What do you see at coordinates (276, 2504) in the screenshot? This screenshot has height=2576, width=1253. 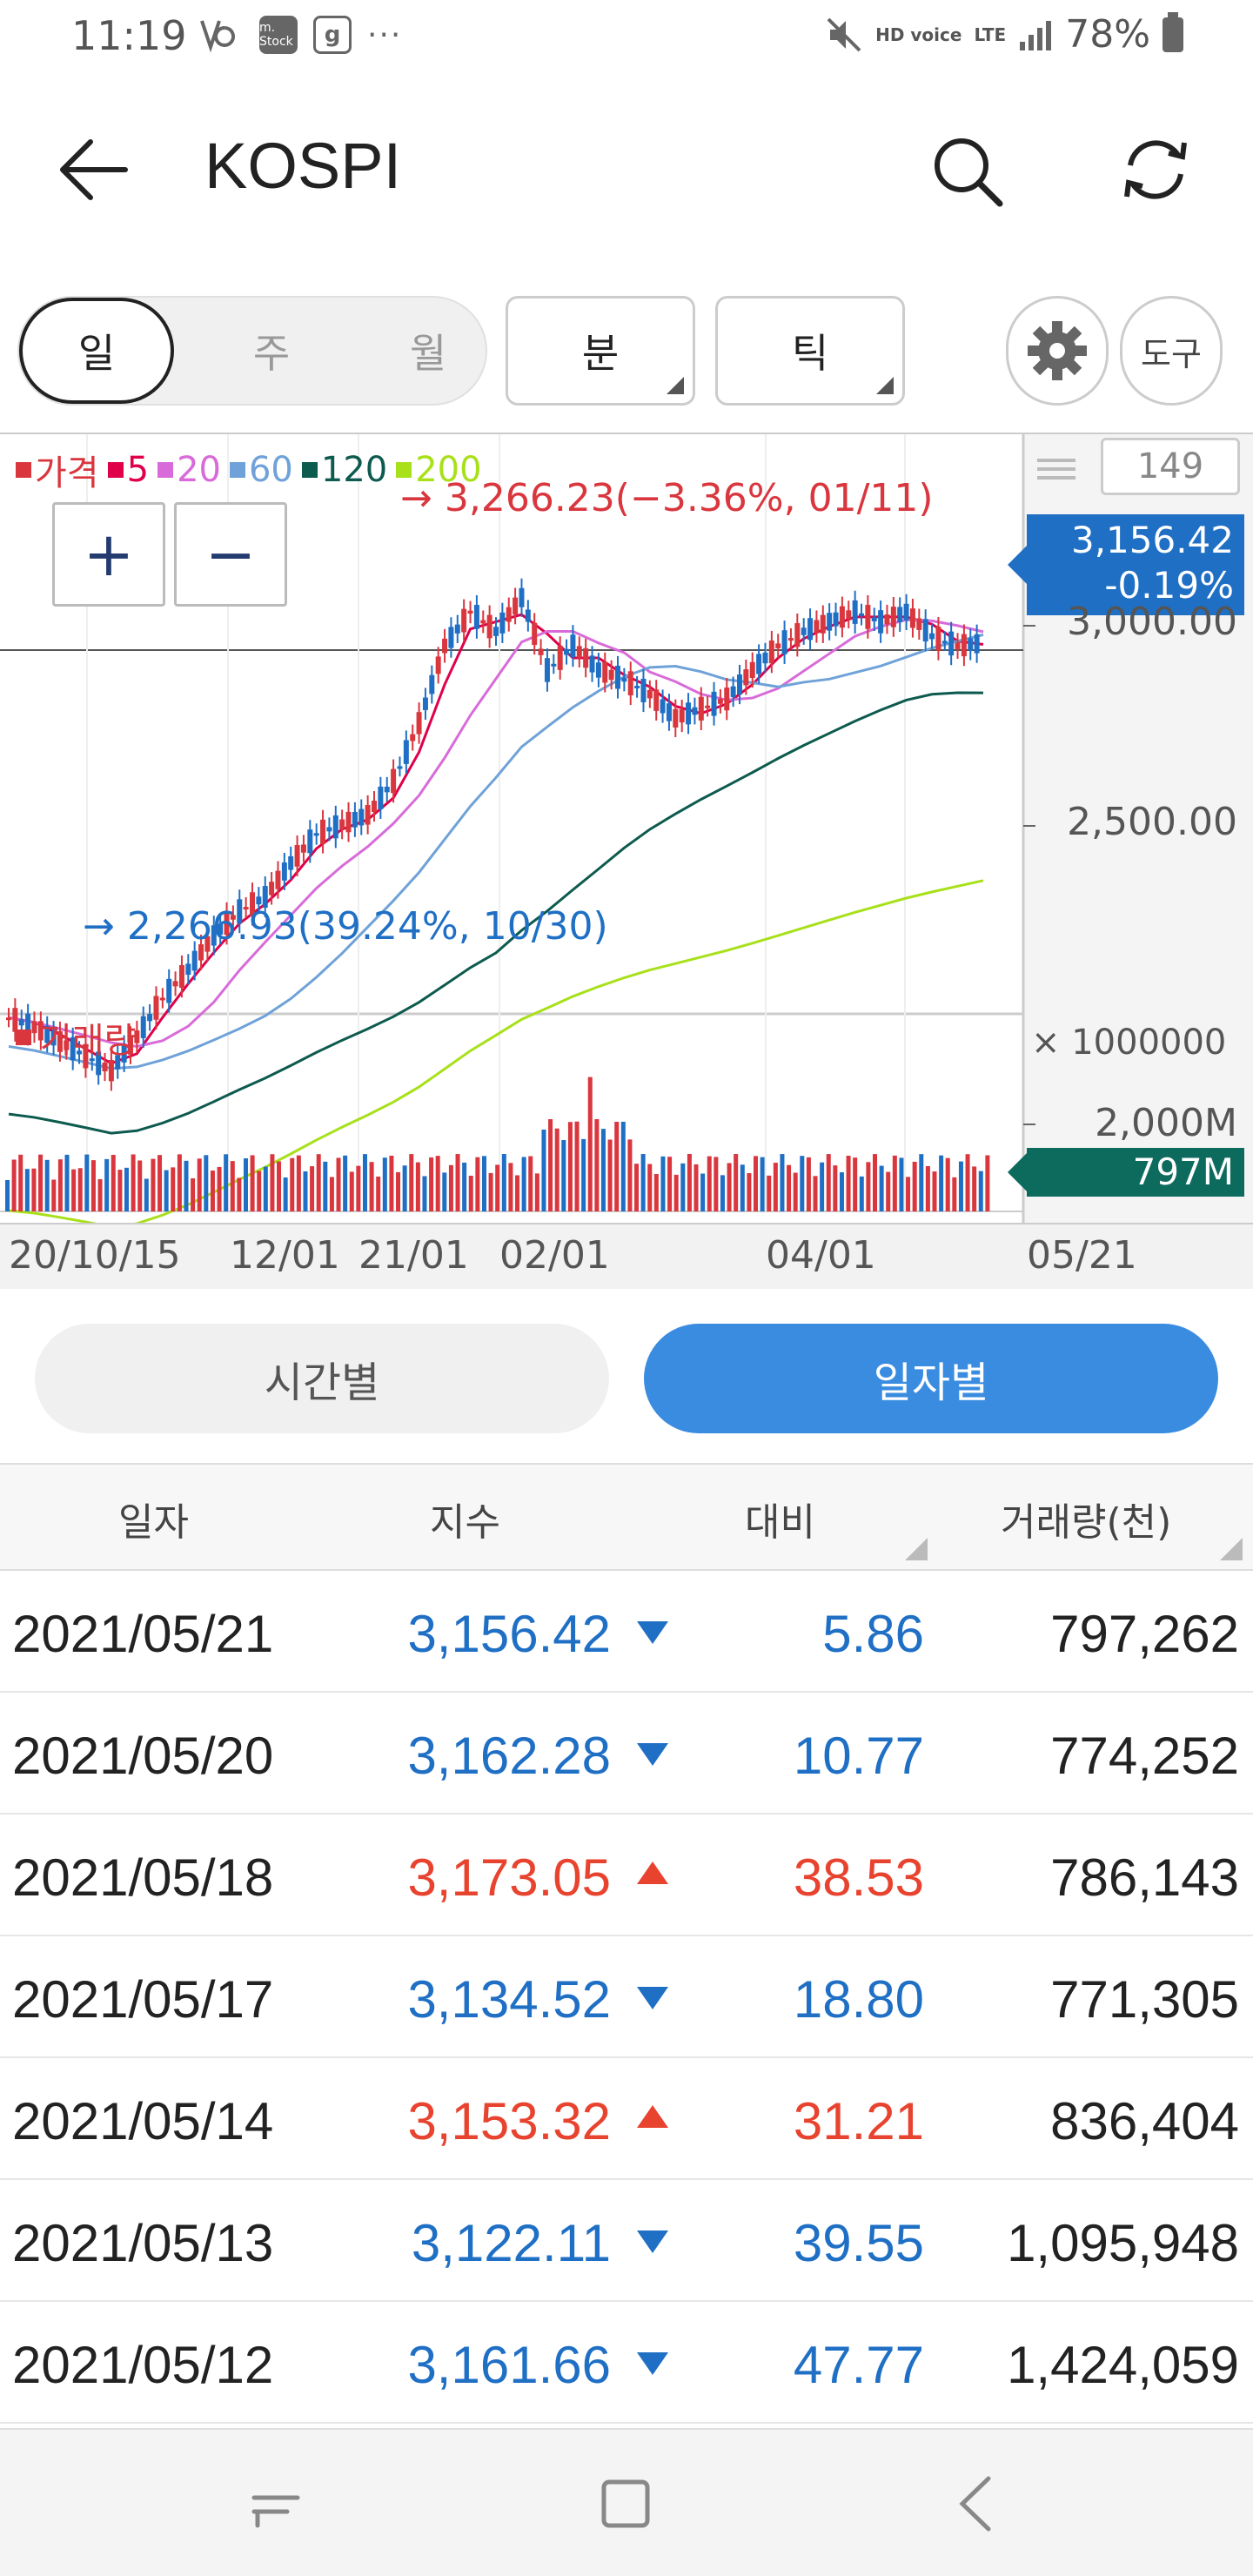 I see `recent-apps-icon` at bounding box center [276, 2504].